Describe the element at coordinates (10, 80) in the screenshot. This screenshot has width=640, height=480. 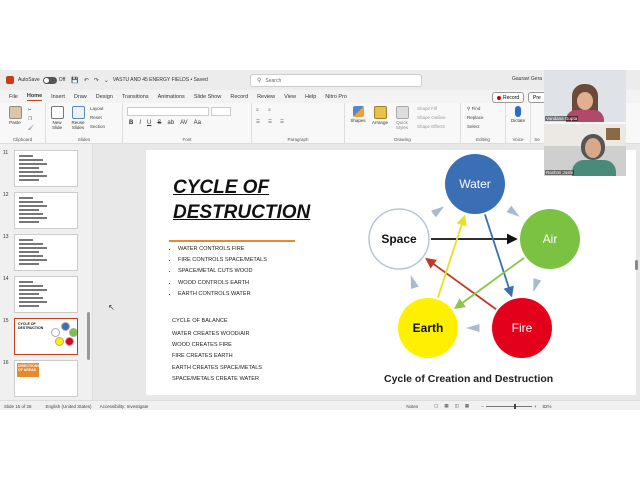
I see `powerpoint-logo-icon` at that location.